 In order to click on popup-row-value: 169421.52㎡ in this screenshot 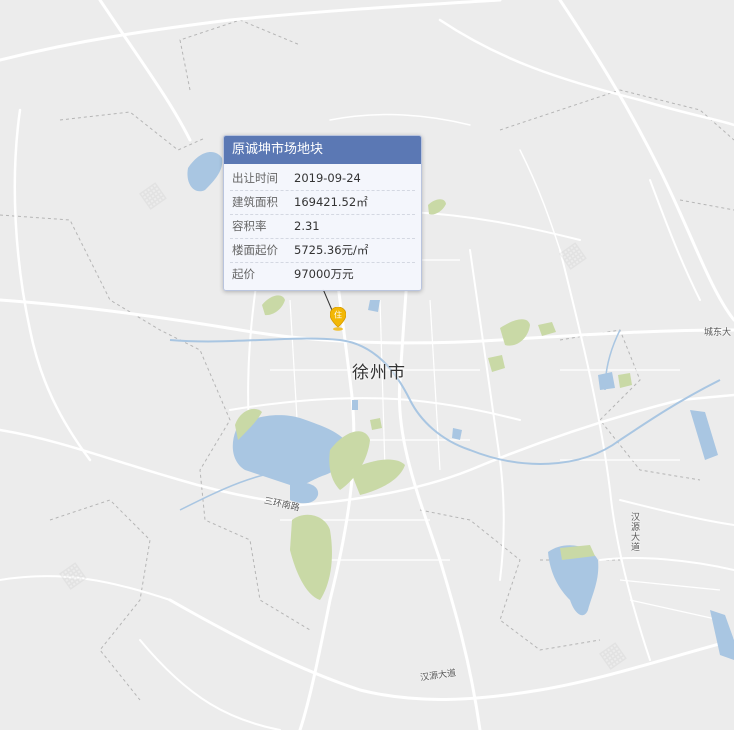, I will do `click(331, 202)`.